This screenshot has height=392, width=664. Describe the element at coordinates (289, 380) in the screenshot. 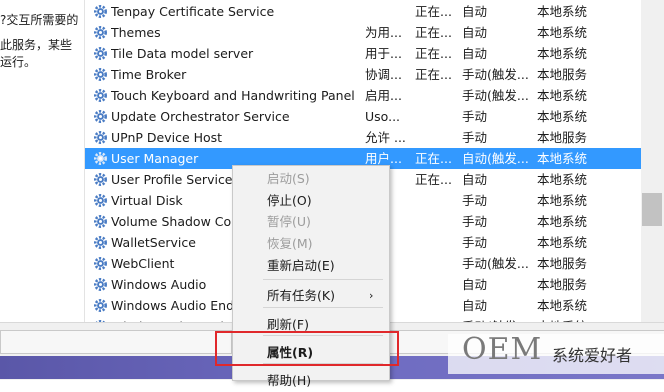

I see `menu-item-label: 帮助(H)` at that location.